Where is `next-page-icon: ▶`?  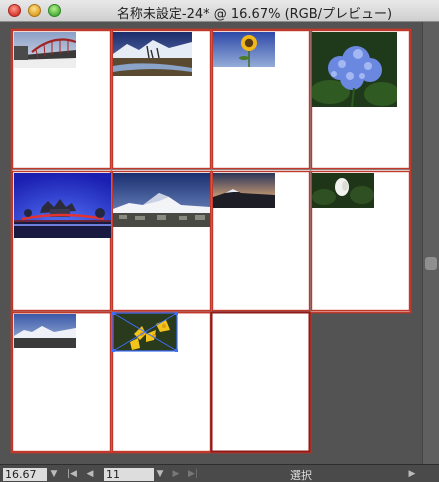
next-page-icon: ▶ is located at coordinates (176, 474).